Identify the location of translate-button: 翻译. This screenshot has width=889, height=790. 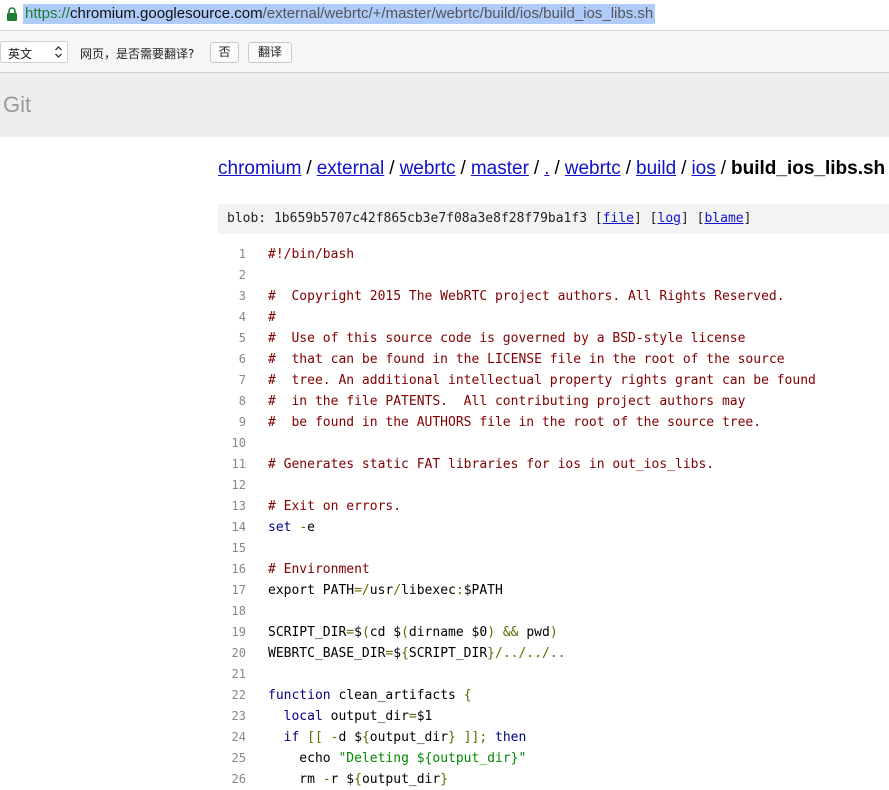
(270, 52).